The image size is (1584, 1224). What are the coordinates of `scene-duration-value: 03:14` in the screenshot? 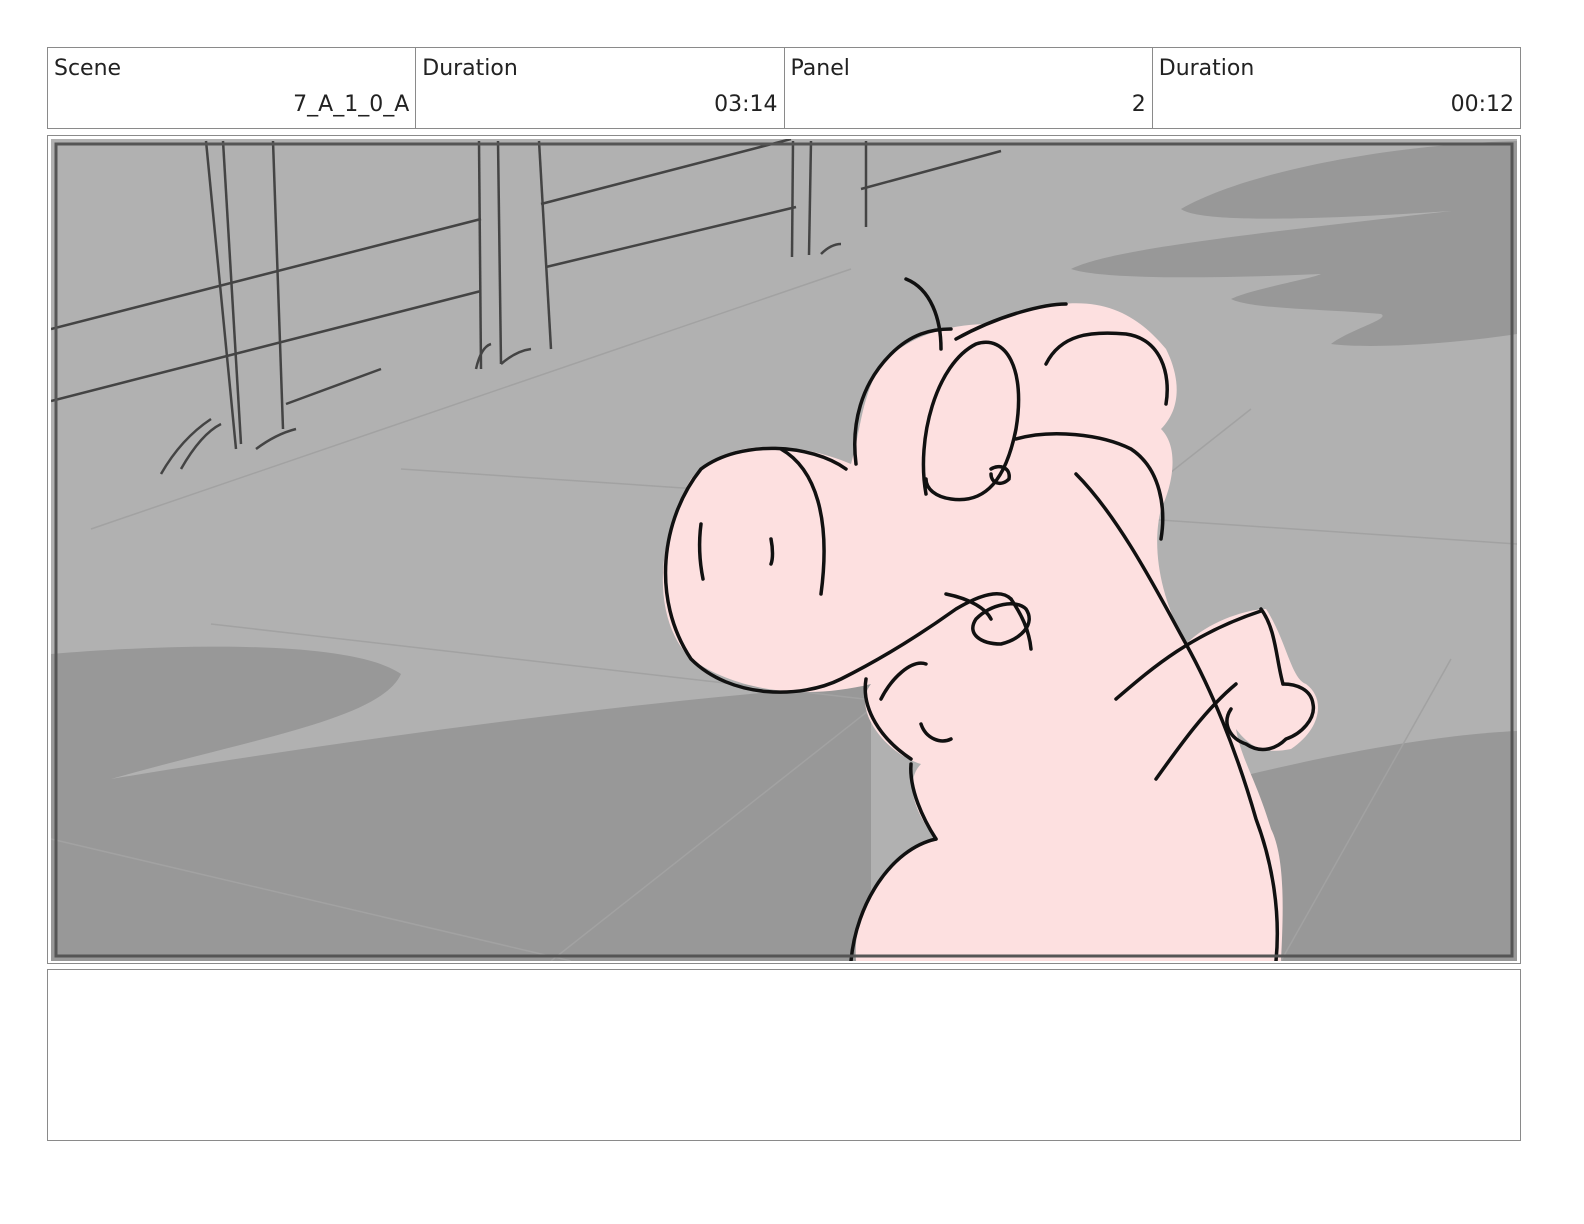 It's located at (746, 104).